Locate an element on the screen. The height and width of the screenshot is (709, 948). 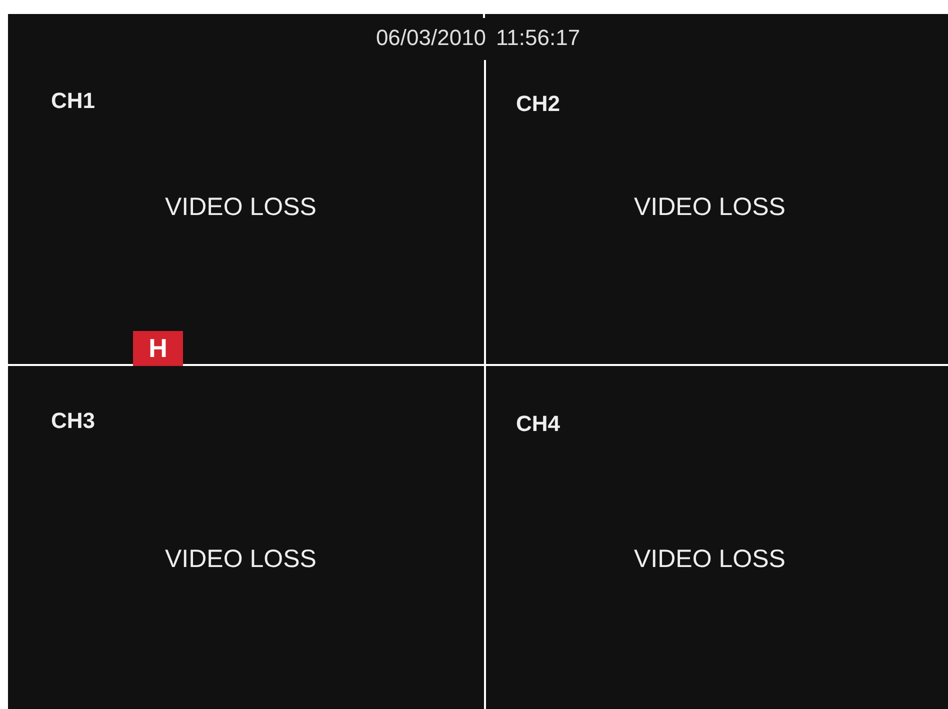
channel-label: CH2 is located at coordinates (538, 104).